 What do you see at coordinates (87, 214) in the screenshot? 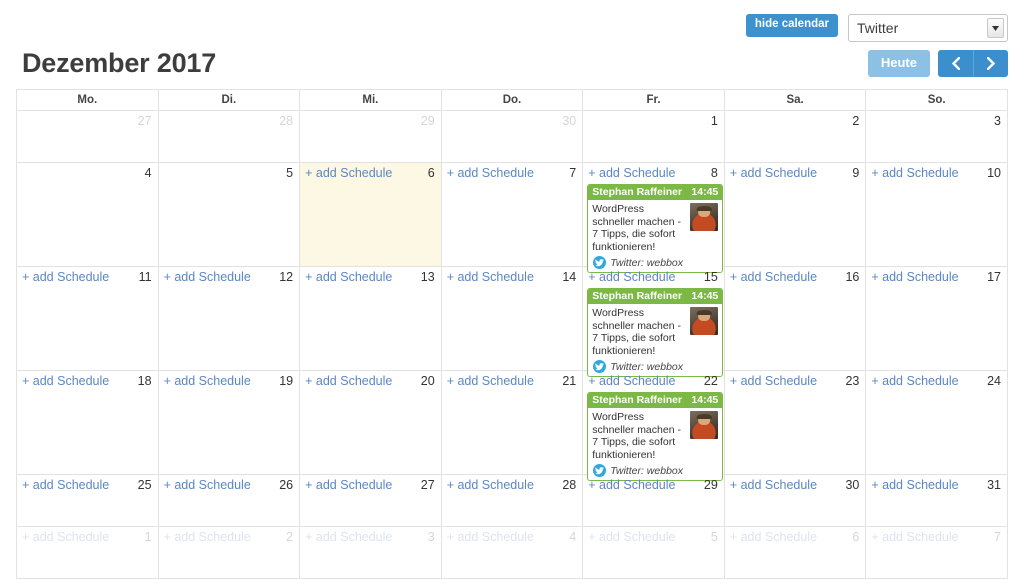
I see `calendar-day-cell: 4` at bounding box center [87, 214].